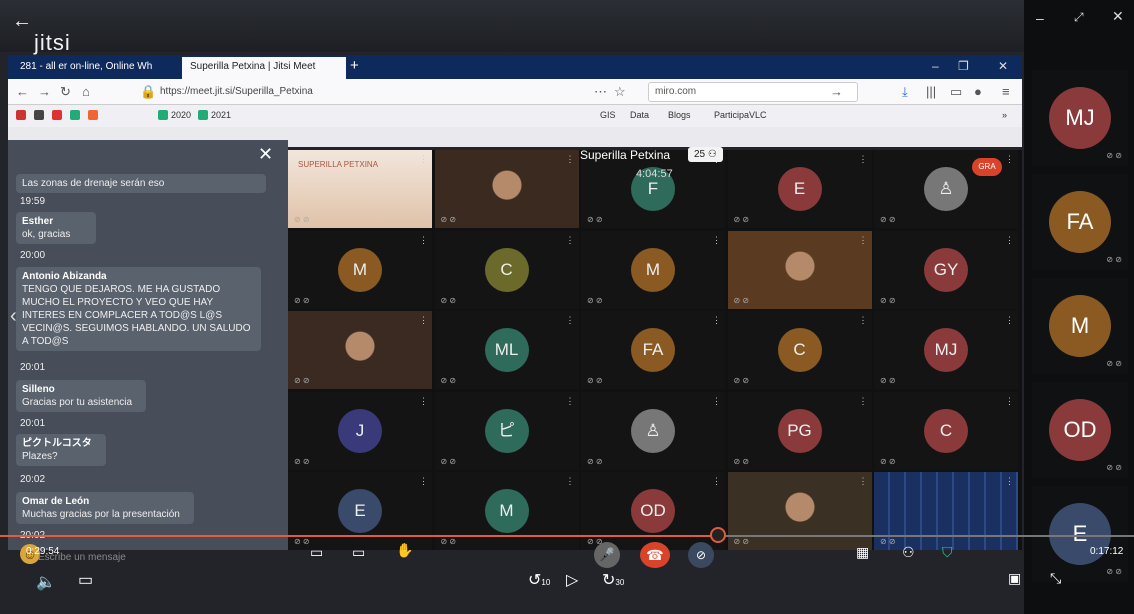  What do you see at coordinates (978, 91) in the screenshot?
I see `profile-icon: ●` at bounding box center [978, 91].